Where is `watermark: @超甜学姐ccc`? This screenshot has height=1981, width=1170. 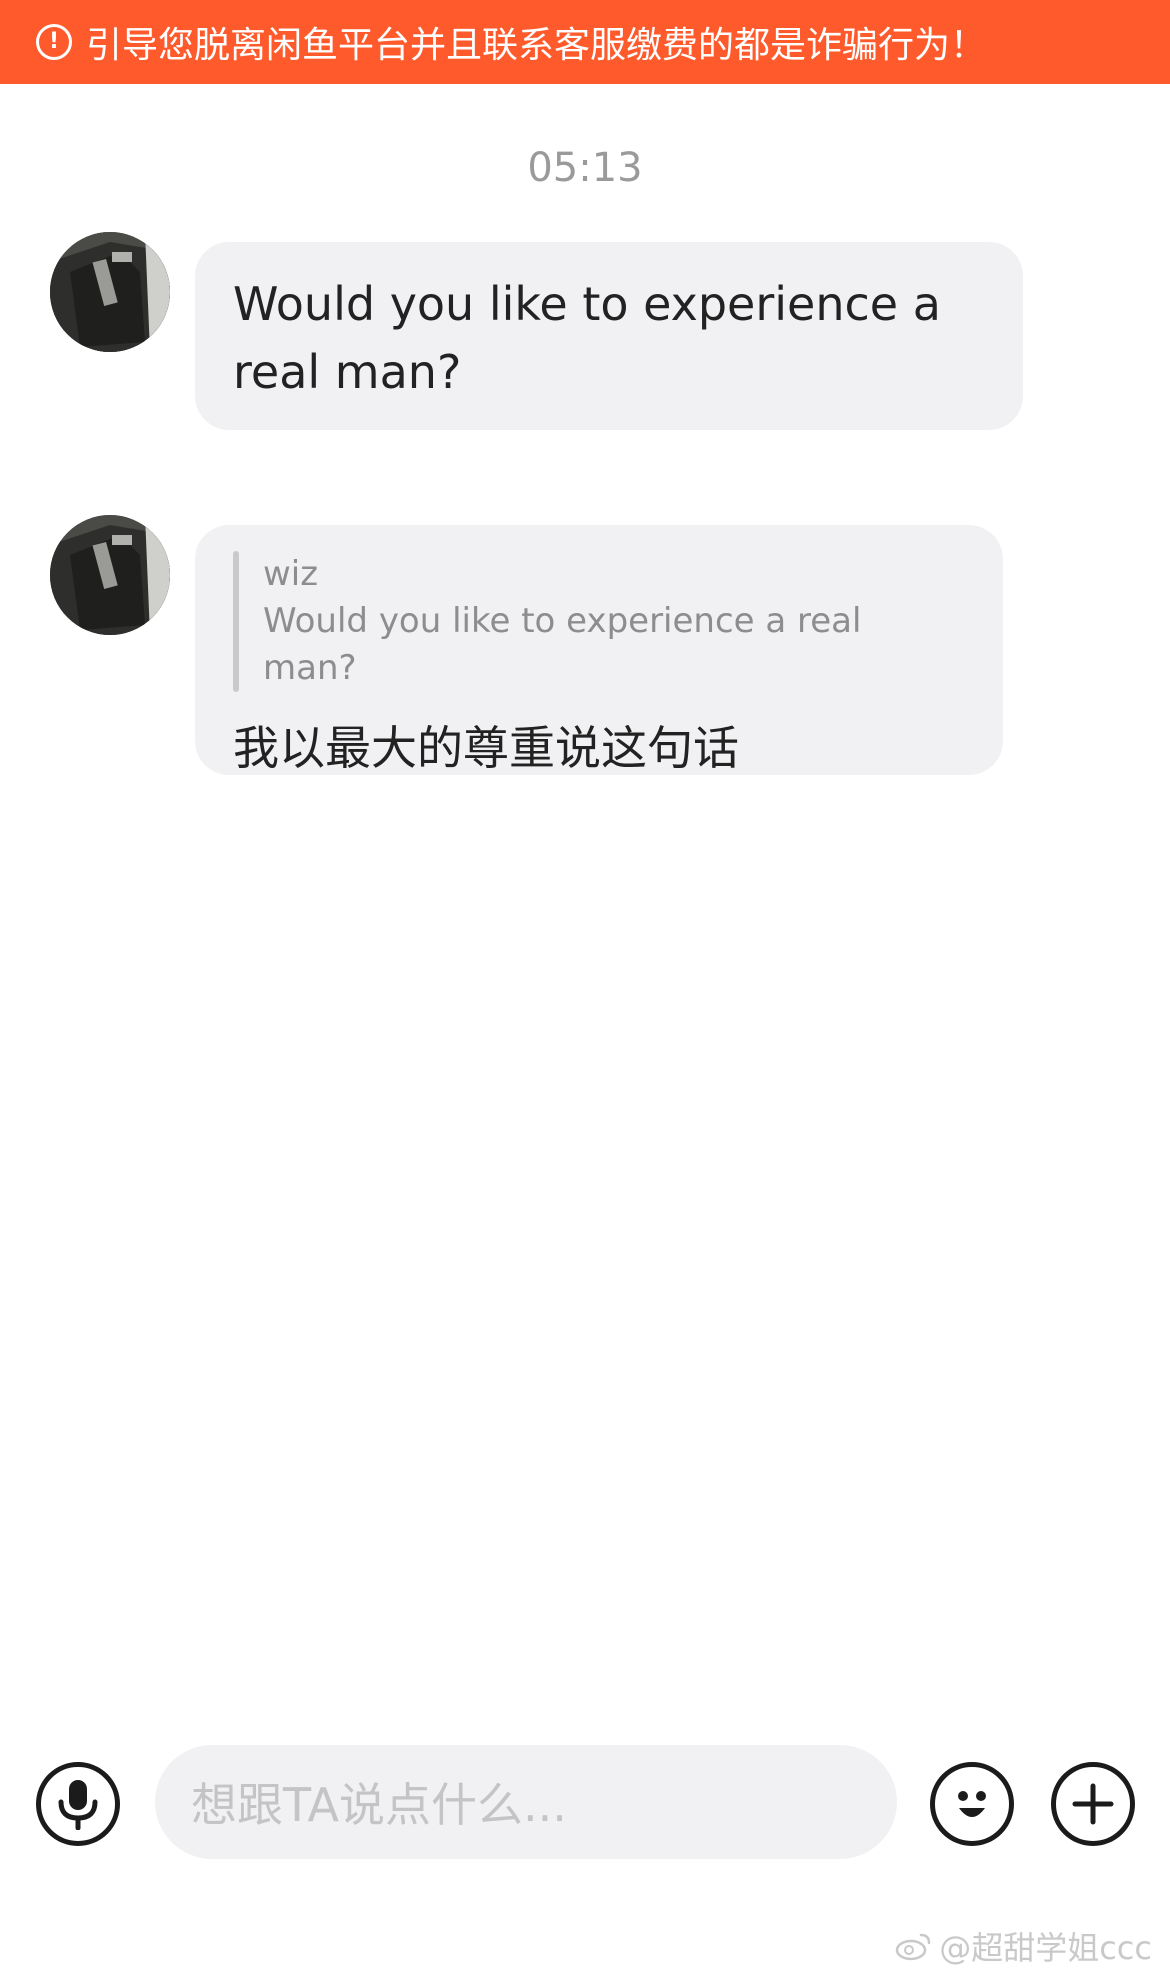 watermark: @超甜学姐ccc is located at coordinates (1023, 1946).